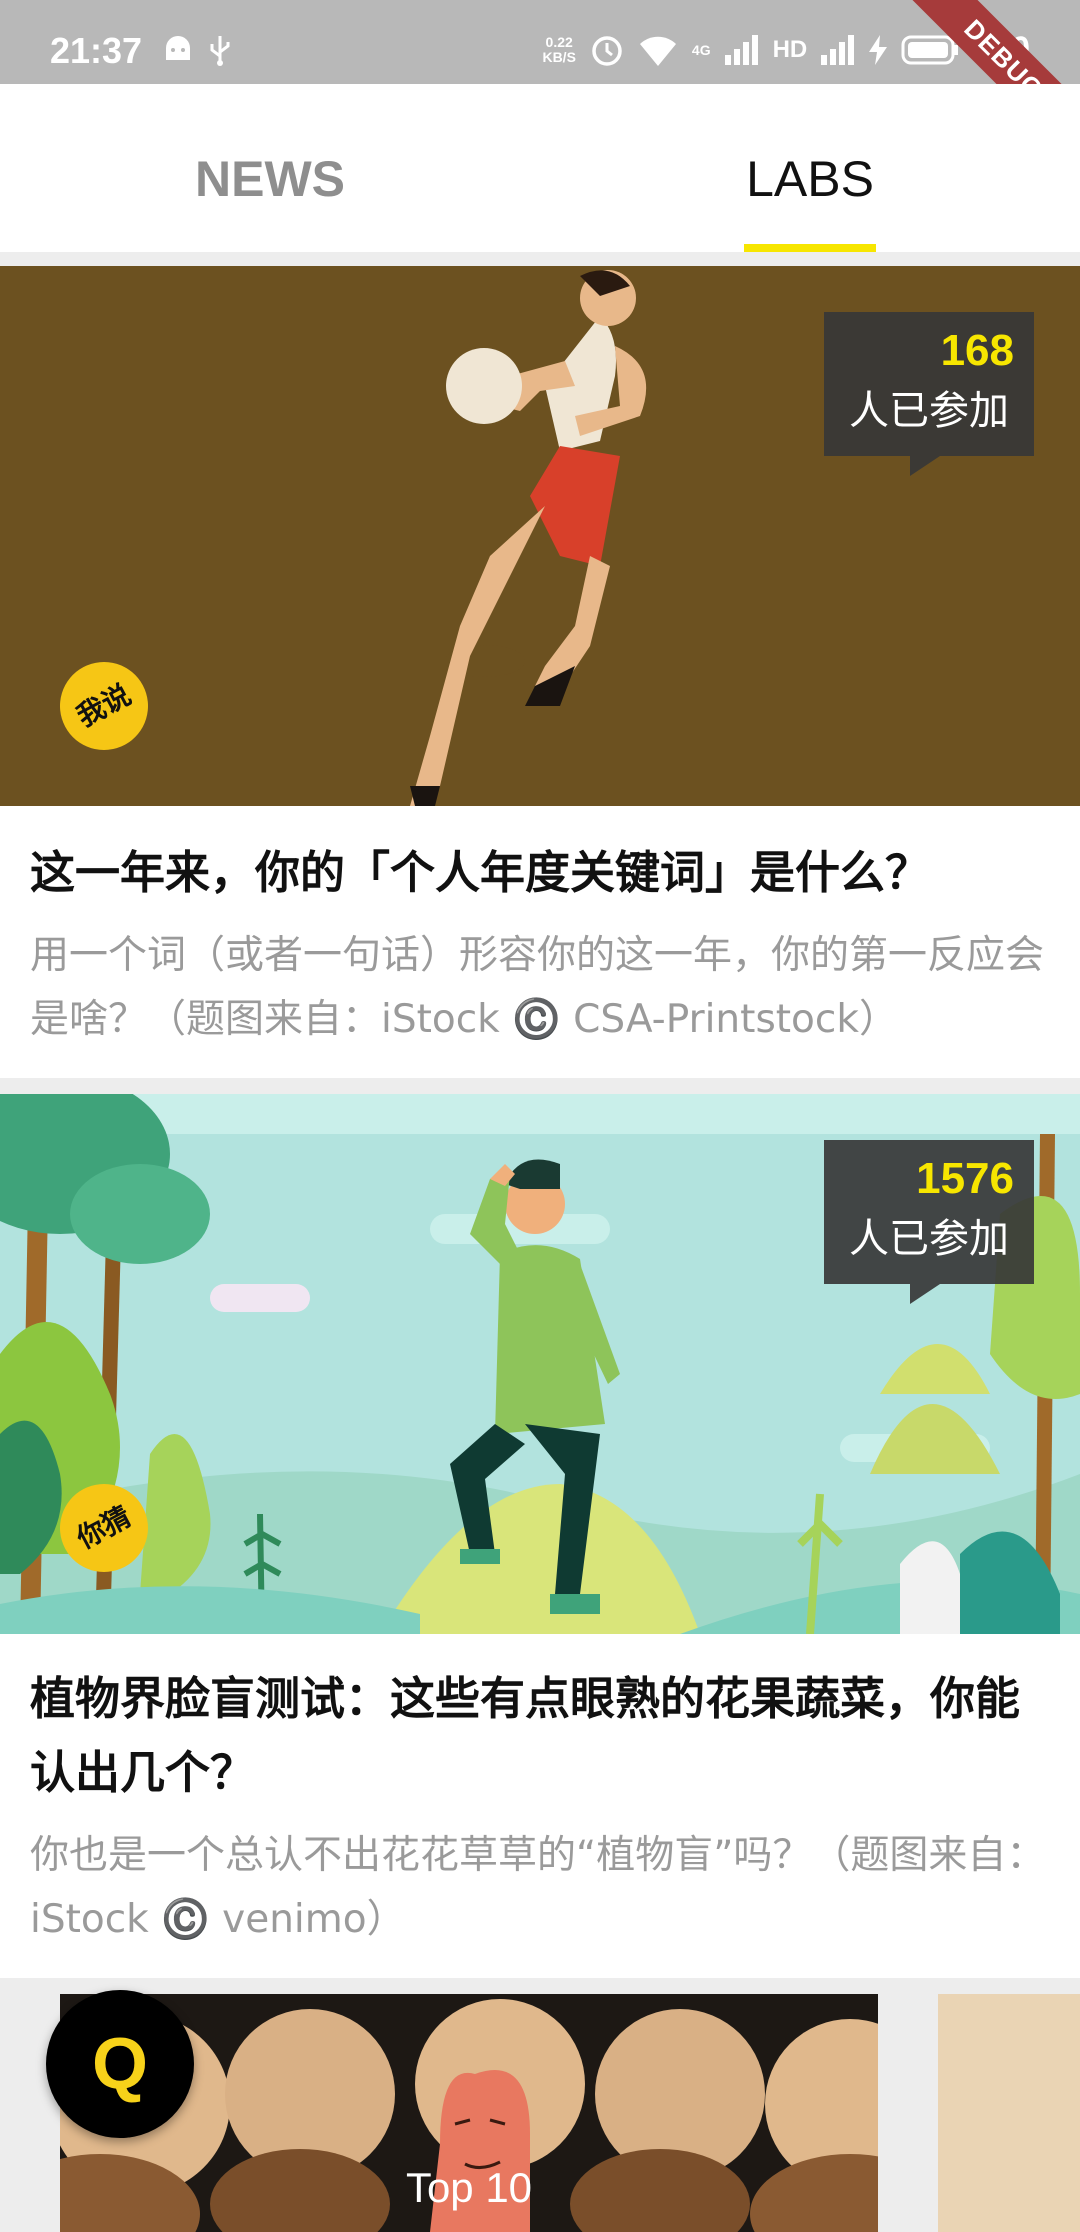  I want to click on card-title: 植物界脸盲测试：这些有点眼熟的花果蔬菜，你能认出几个？, so click(540, 1736).